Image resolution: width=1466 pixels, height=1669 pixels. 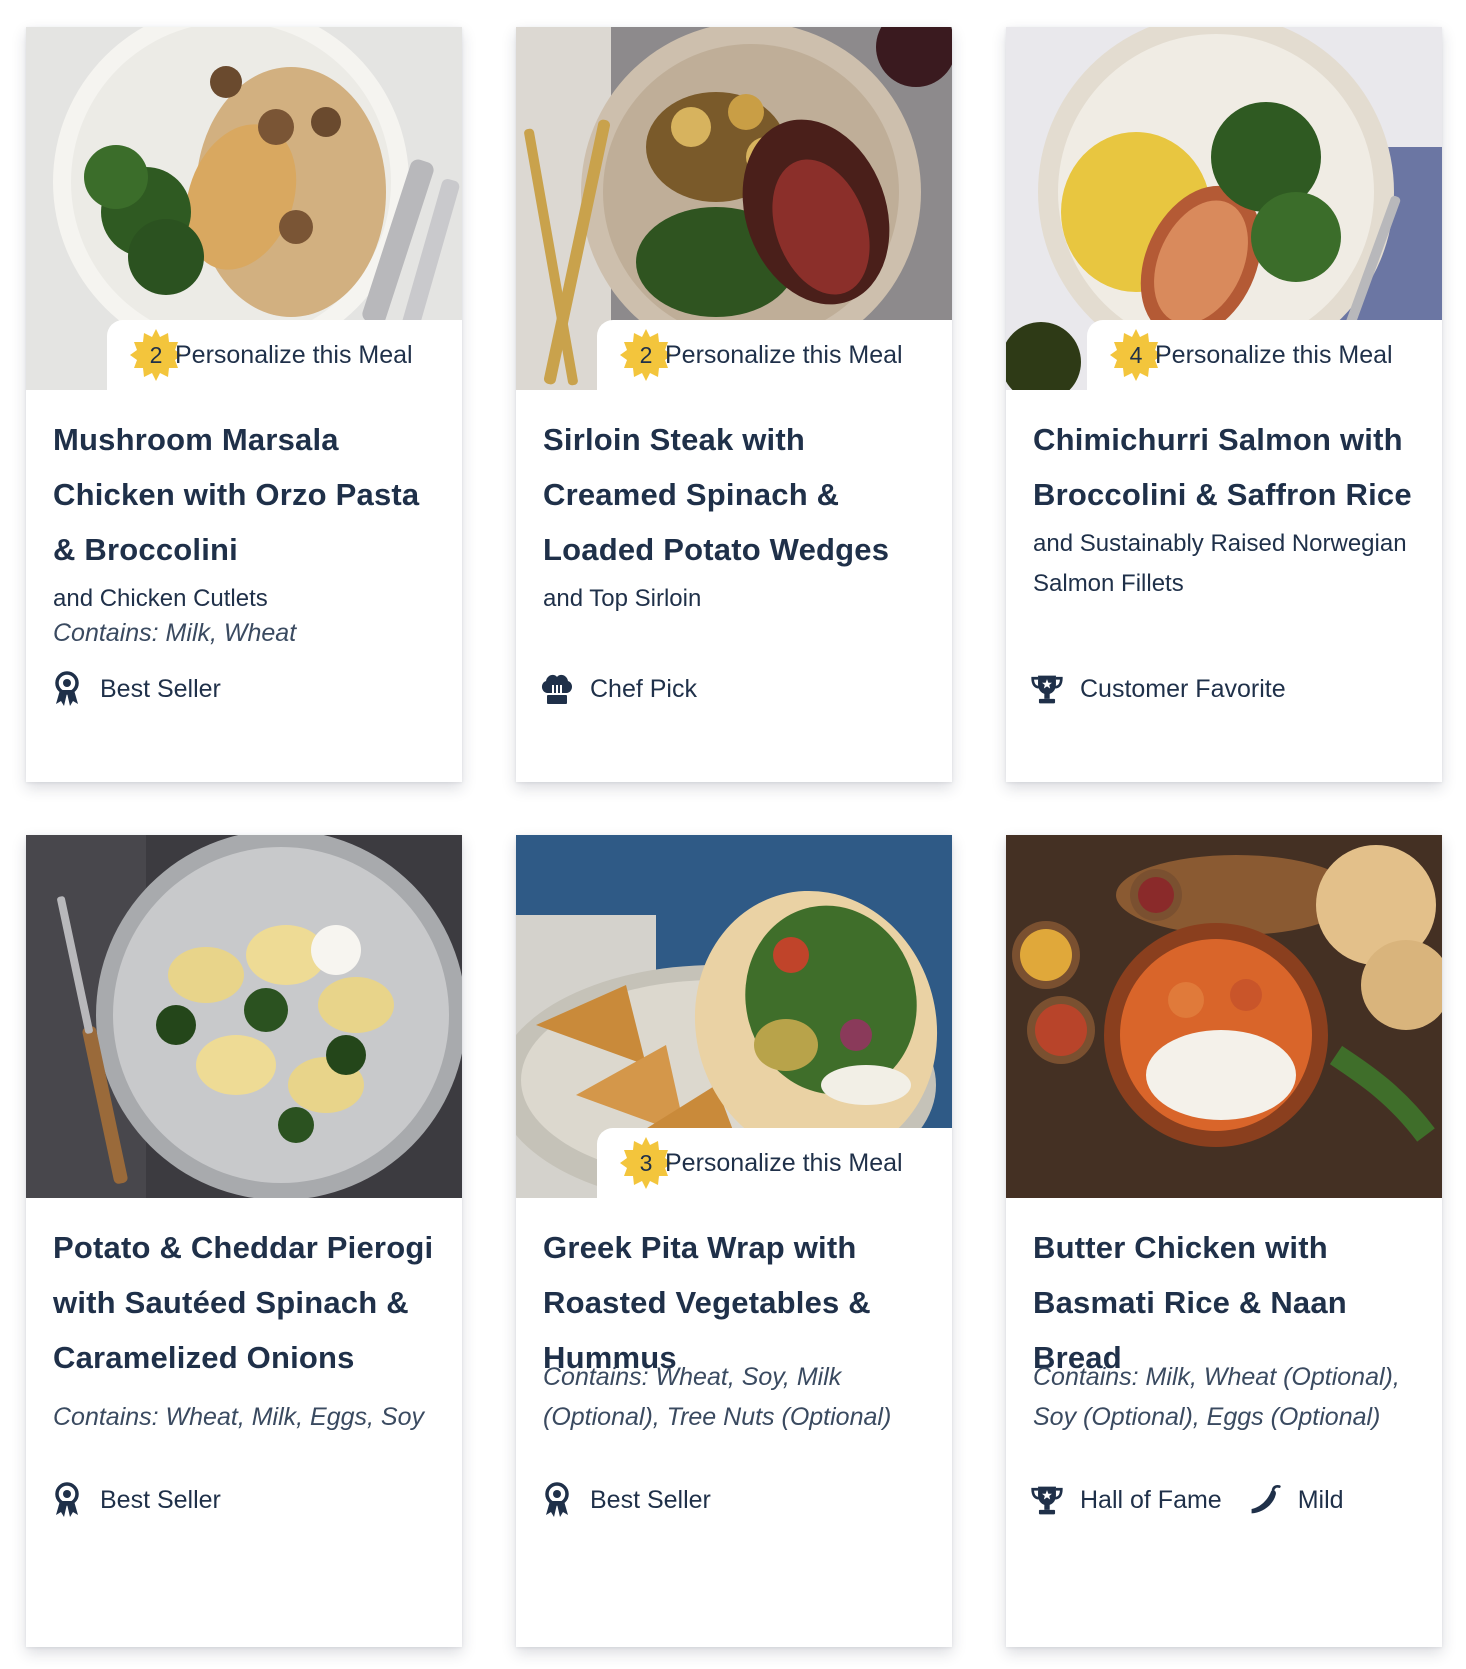 I want to click on meal-photo: 3 Personalize this Meal, so click(x=734, y=1016).